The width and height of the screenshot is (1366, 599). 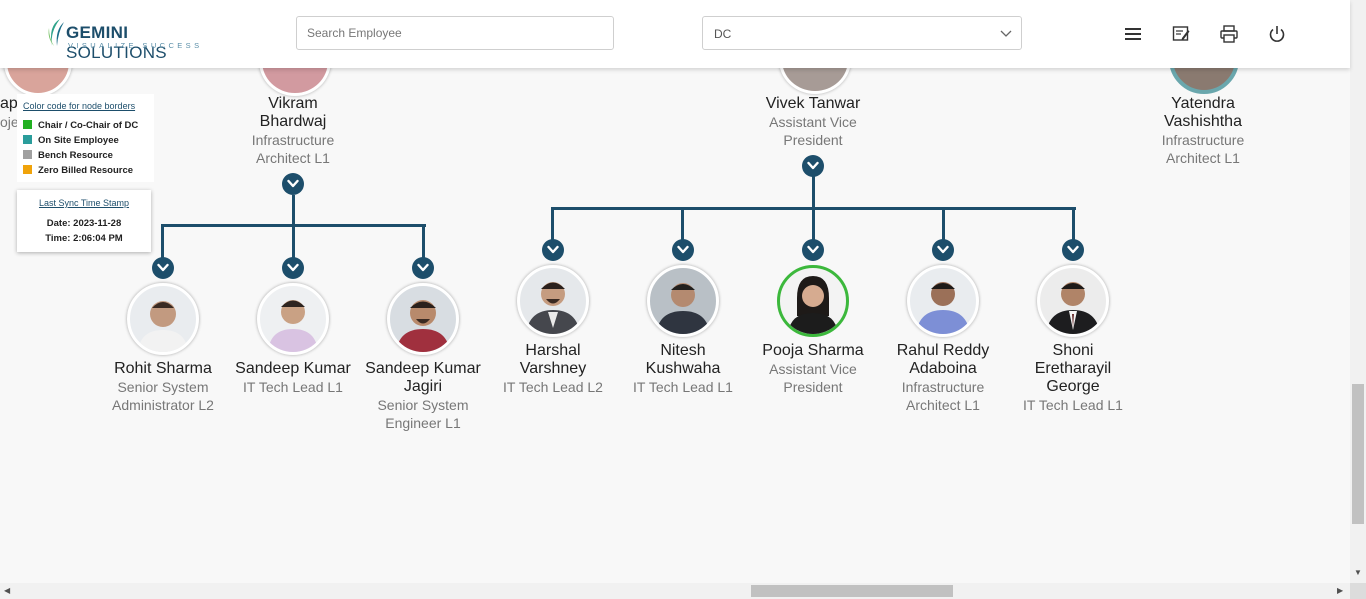 I want to click on avatar-nitesh, so click(x=683, y=301).